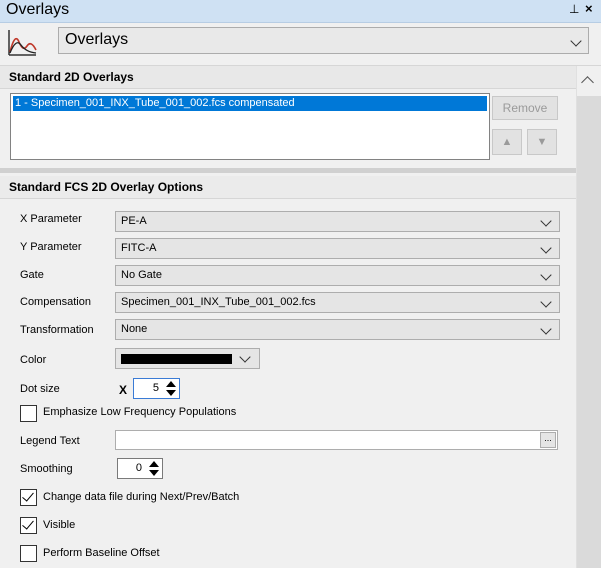 The width and height of the screenshot is (601, 568). I want to click on vertical-scrollbar, so click(588, 317).